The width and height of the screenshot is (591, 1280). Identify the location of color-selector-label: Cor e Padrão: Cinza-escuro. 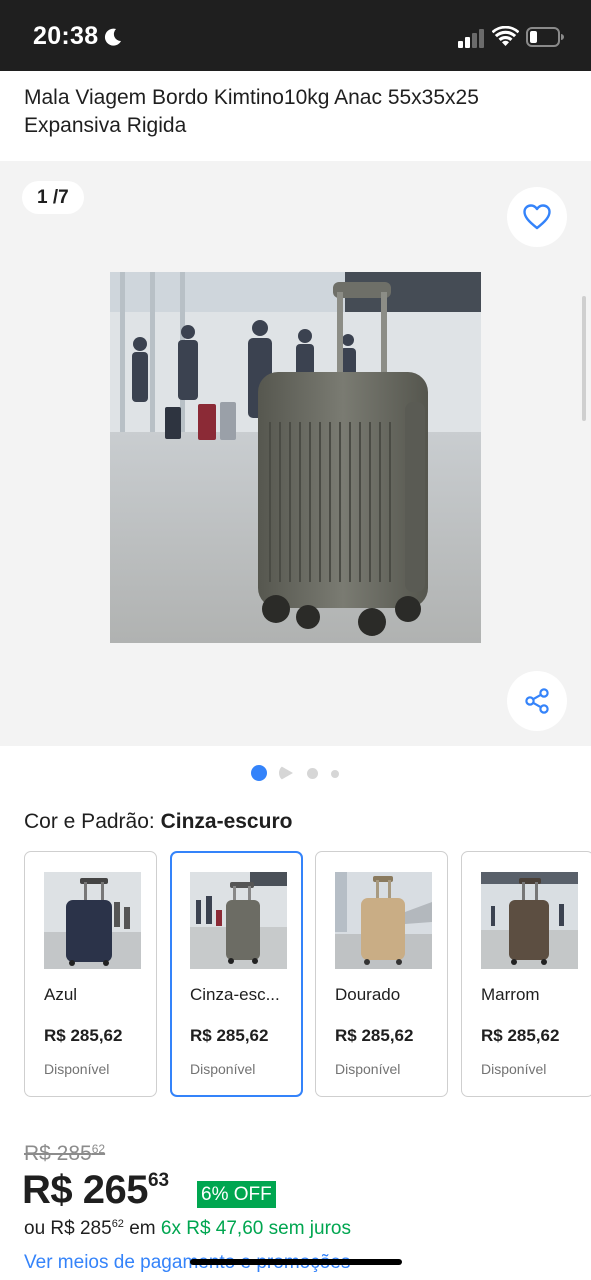
(158, 822).